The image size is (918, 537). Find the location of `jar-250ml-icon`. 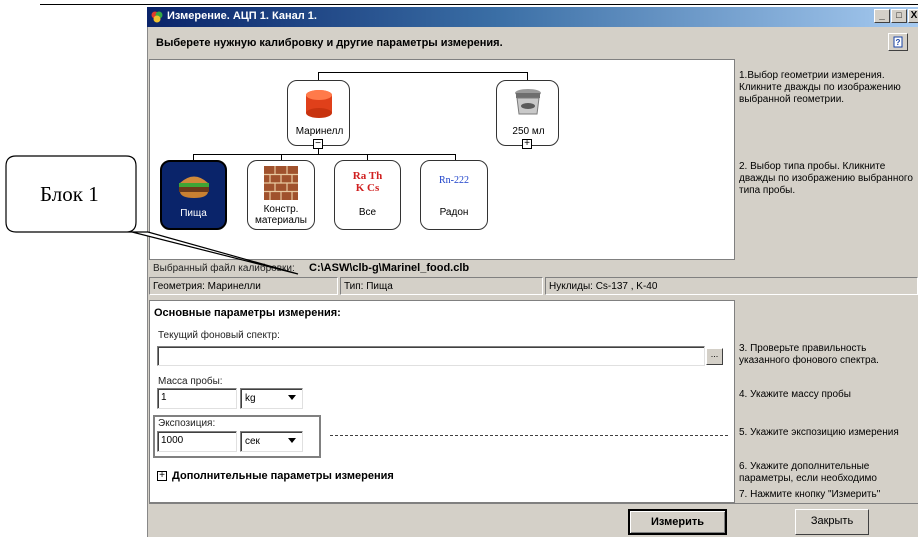

jar-250ml-icon is located at coordinates (528, 102).